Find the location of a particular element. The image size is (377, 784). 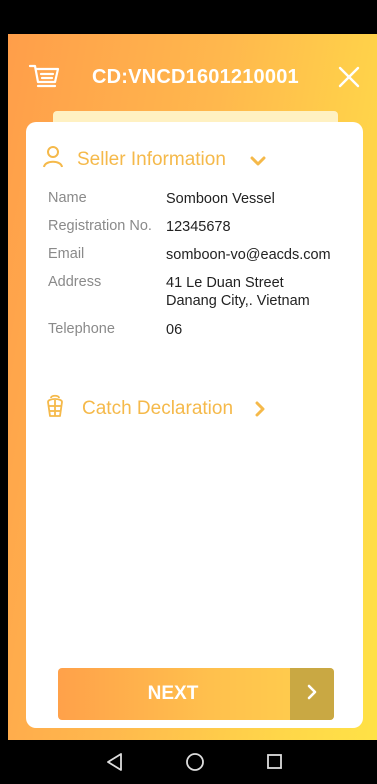

fish-basket-icon is located at coordinates (55, 408).